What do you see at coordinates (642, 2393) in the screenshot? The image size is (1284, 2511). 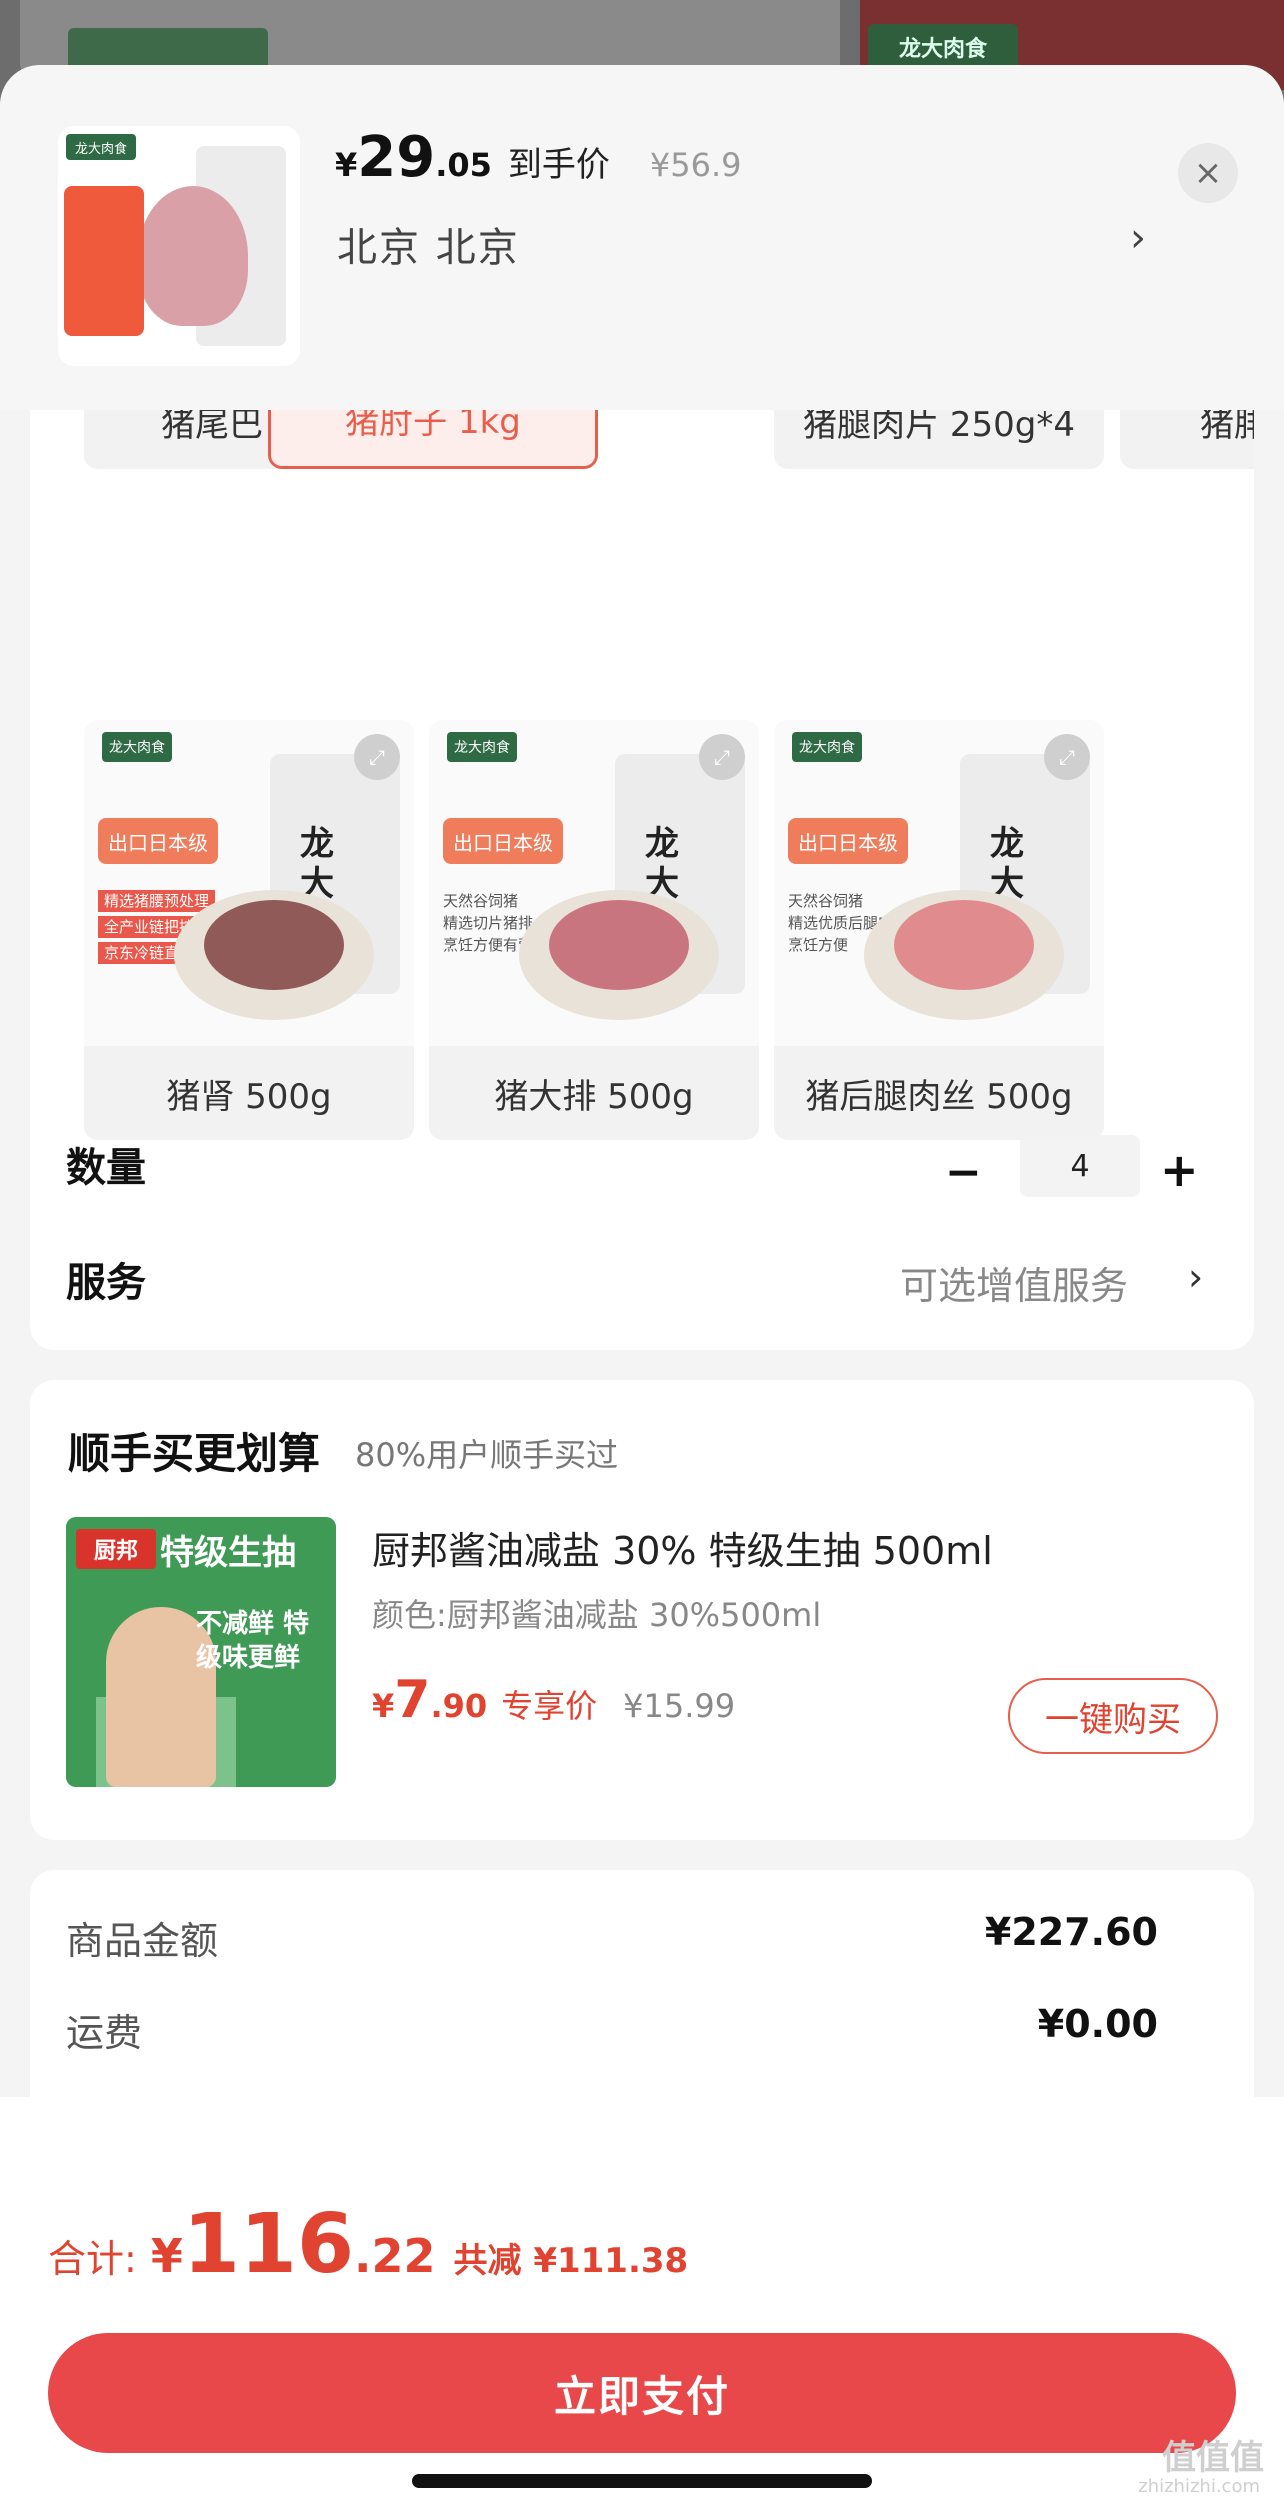 I see `pay-now-button: 立即支付` at bounding box center [642, 2393].